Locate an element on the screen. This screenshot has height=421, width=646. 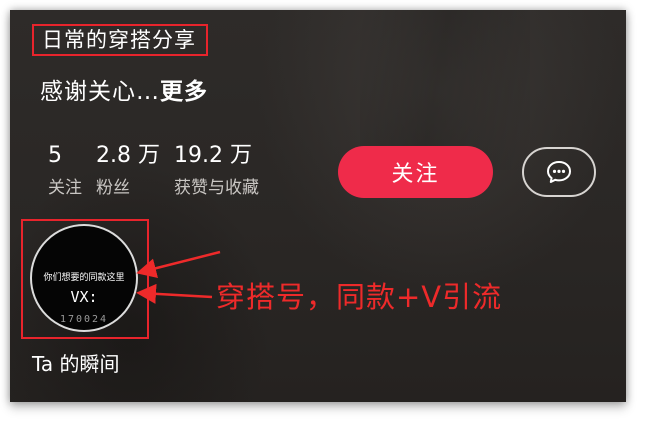
annotation-arrows is located at coordinates (178, 277).